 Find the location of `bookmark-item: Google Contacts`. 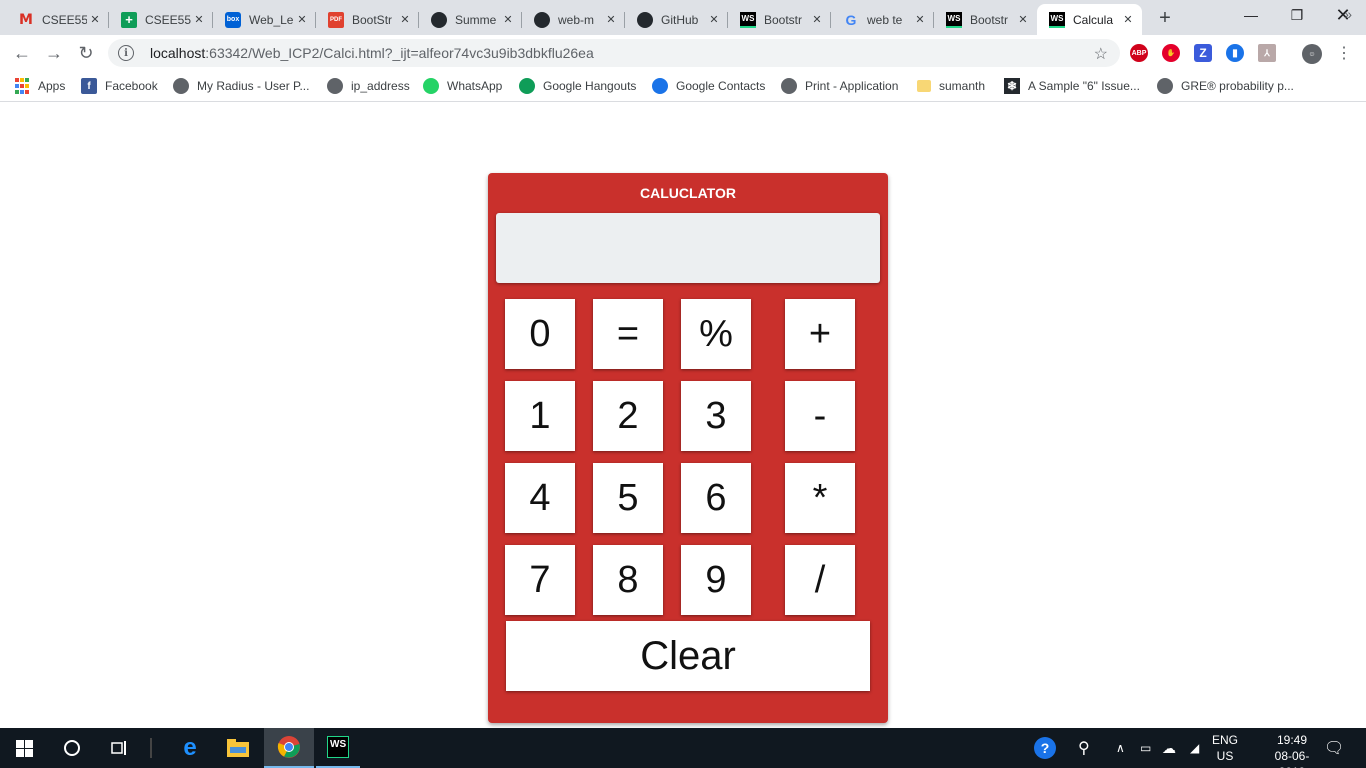

bookmark-item: Google Contacts is located at coordinates (708, 86).